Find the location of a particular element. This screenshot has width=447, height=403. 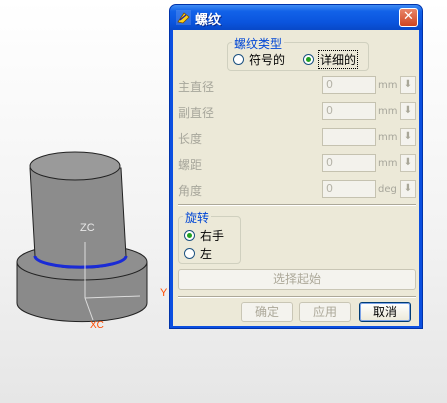

minor-diameter-unit: mm is located at coordinates (388, 111).